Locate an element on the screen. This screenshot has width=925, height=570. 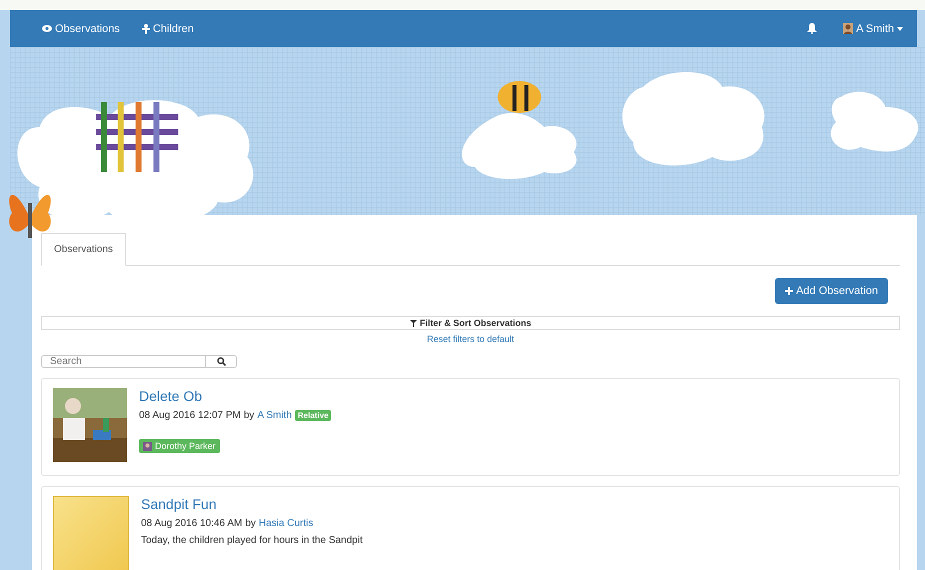
observation-date: 08 Aug 2016 10:46 AM is located at coordinates (191, 523).